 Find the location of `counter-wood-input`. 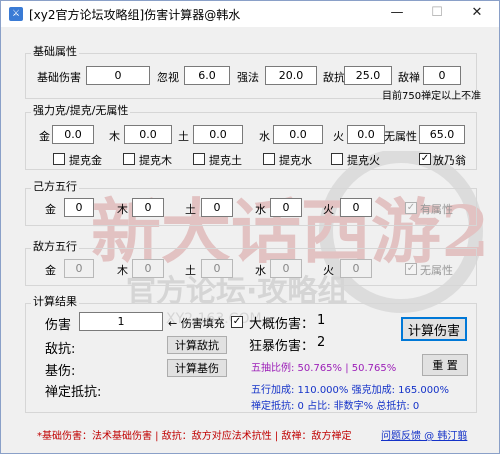

counter-wood-input is located at coordinates (148, 134).